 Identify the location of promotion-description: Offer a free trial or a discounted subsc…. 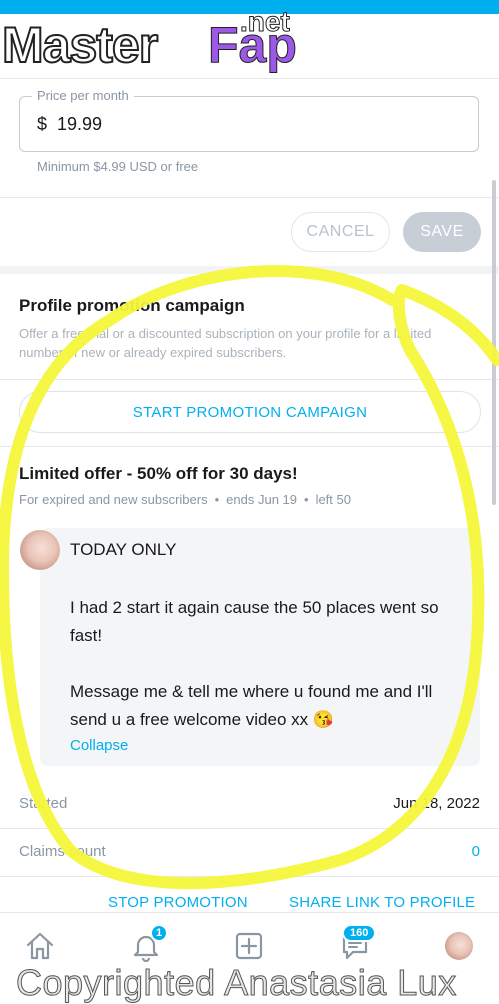
(225, 343).